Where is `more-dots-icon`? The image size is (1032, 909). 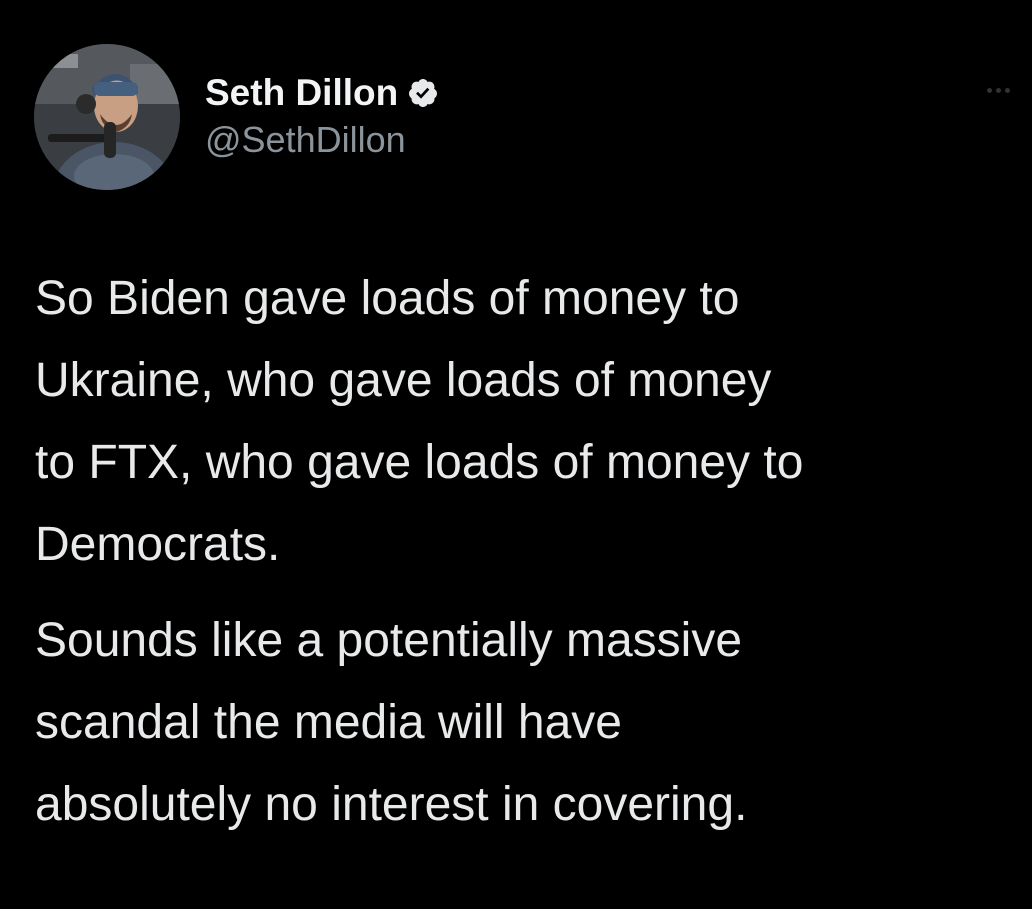
more-dots-icon is located at coordinates (998, 90).